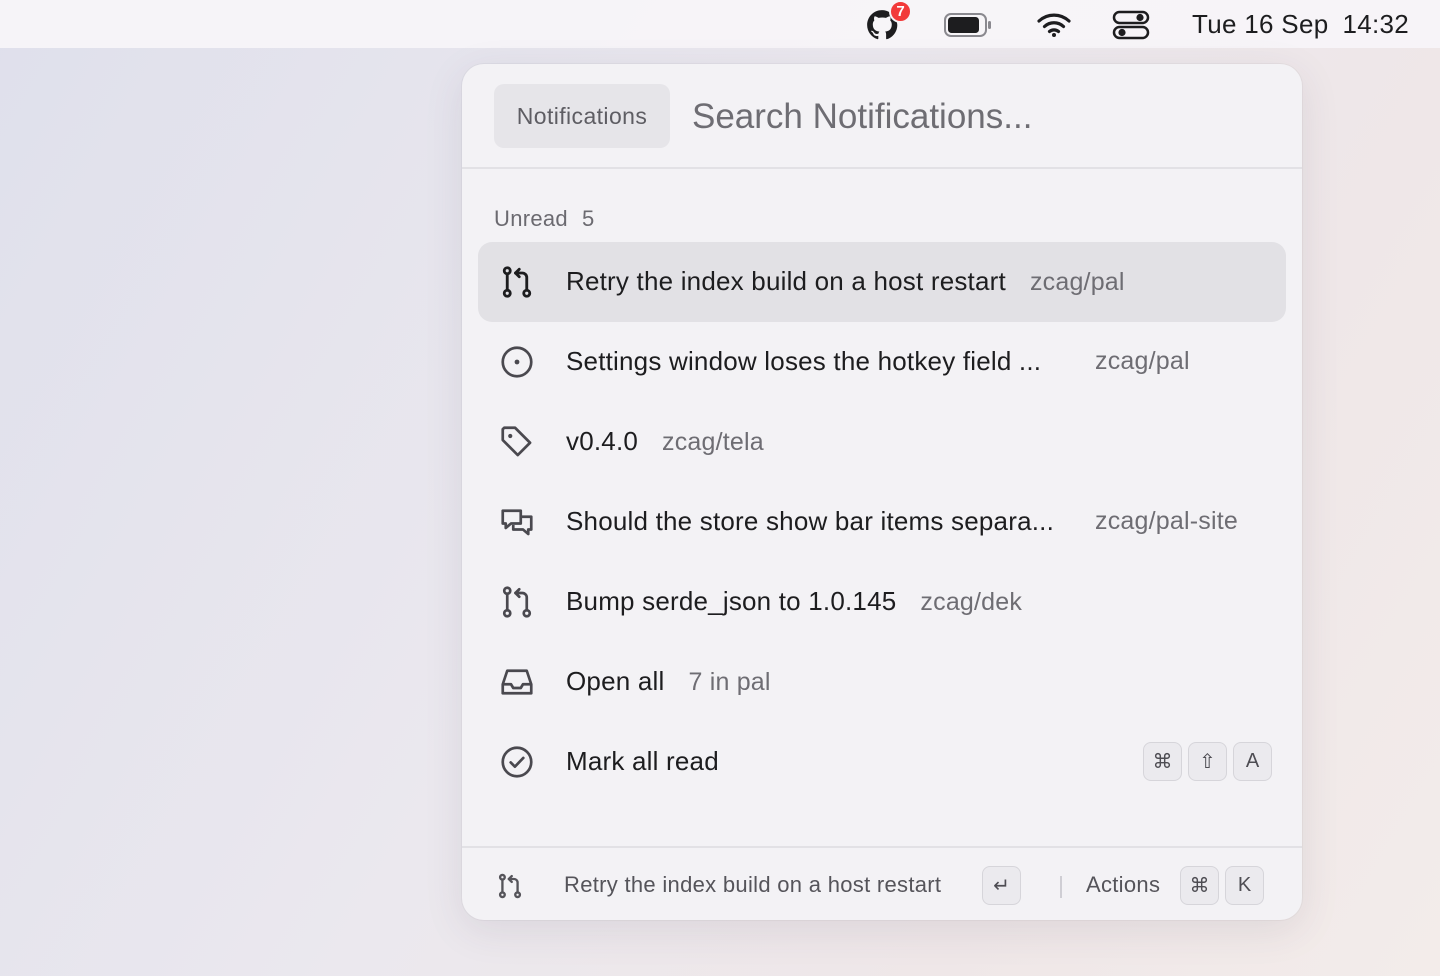 This screenshot has height=976, width=1440. What do you see at coordinates (882, 682) in the screenshot?
I see `list-item: Open all 7 in pal` at bounding box center [882, 682].